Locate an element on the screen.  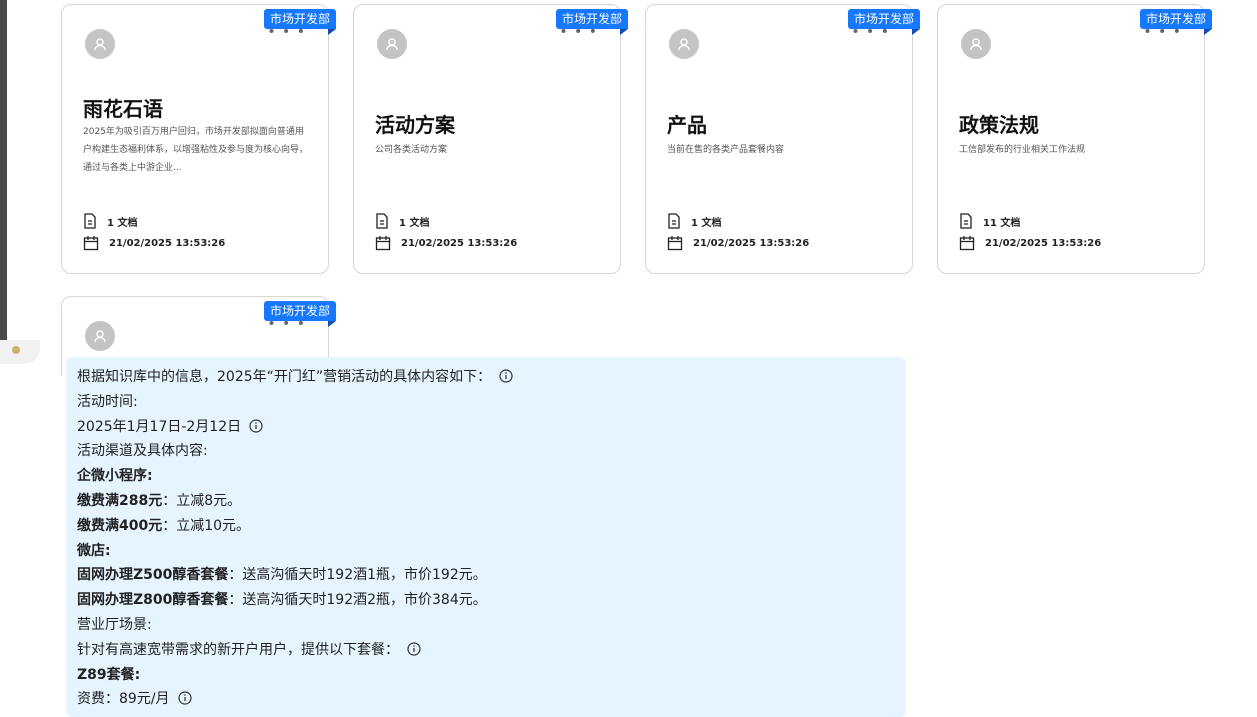
answer-heading: 企微小程序: is located at coordinates (115, 476).